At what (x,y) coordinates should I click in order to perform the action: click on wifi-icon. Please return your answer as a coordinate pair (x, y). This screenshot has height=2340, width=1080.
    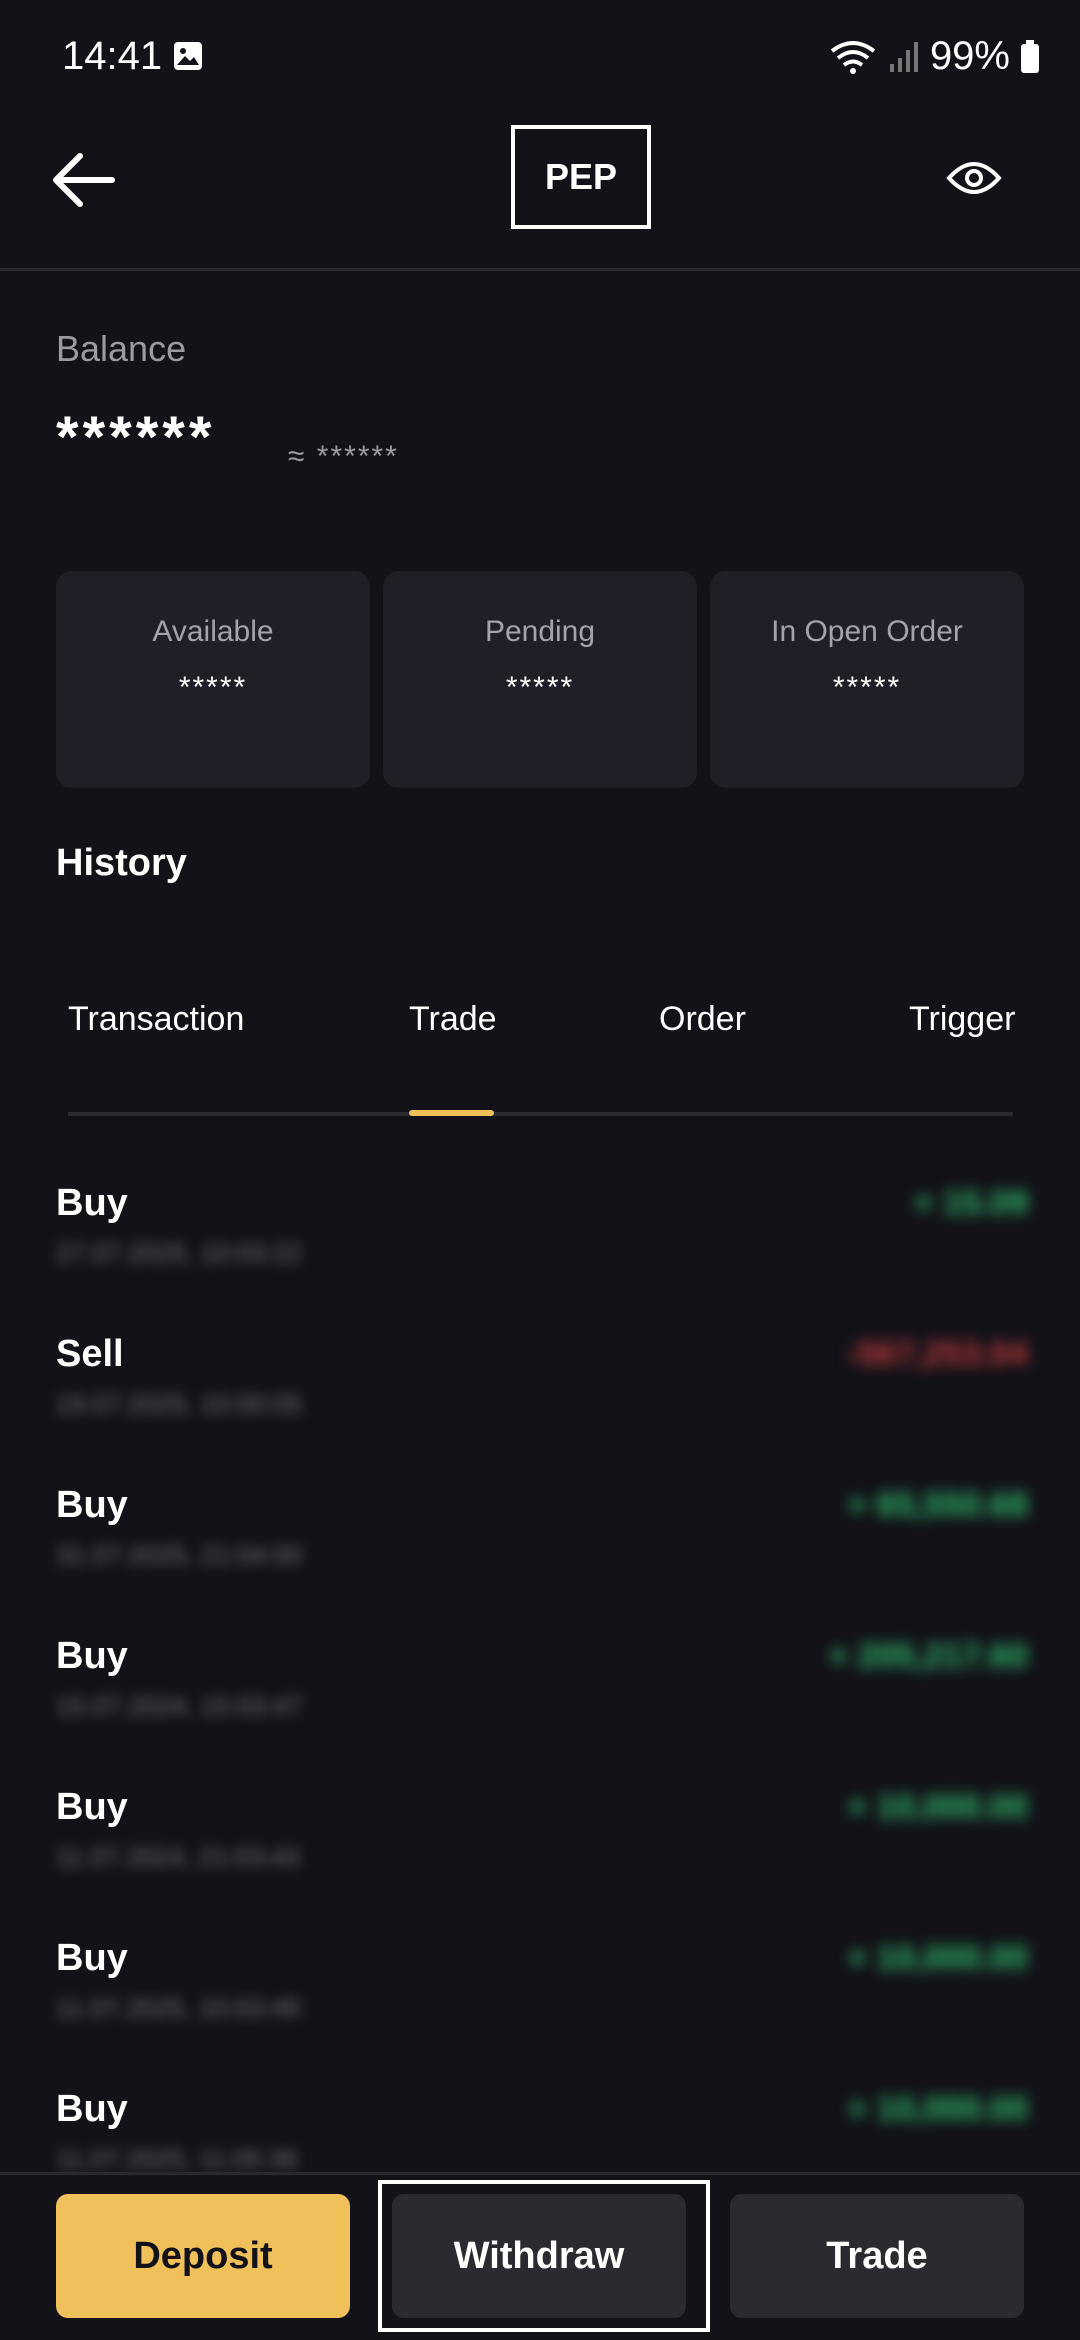
    Looking at the image, I should click on (853, 57).